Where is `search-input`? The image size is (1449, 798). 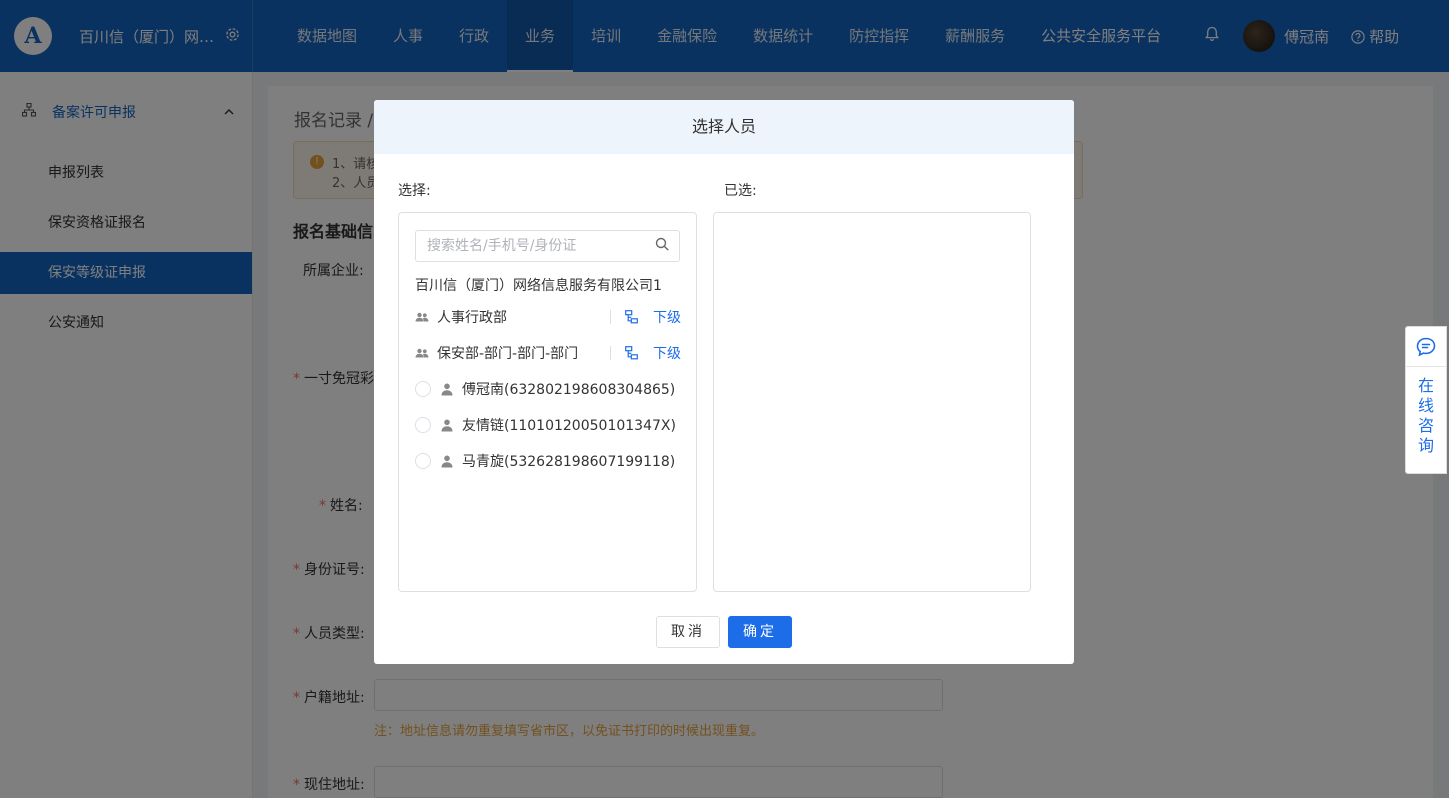
search-input is located at coordinates (528, 246).